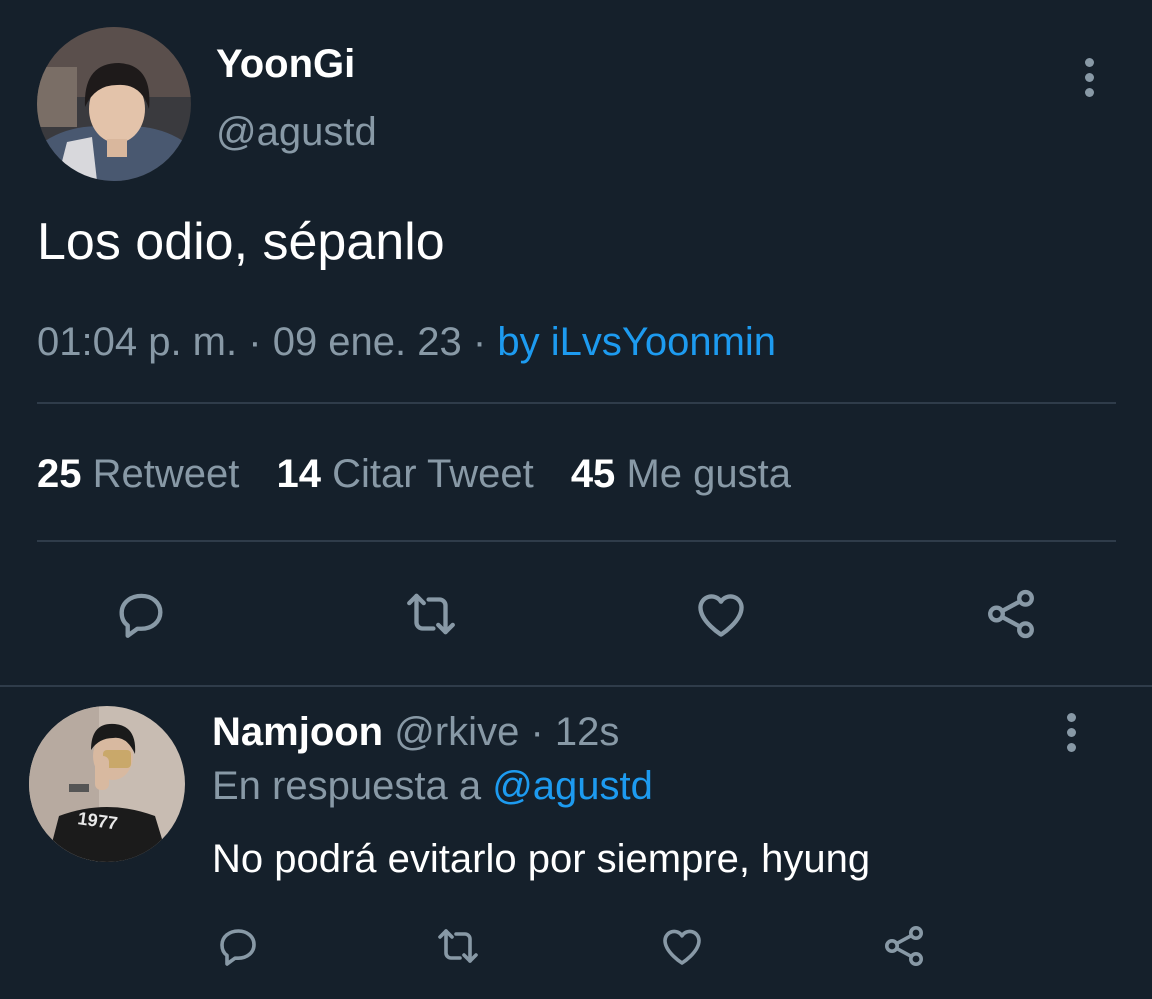 This screenshot has width=1152, height=999. I want to click on reply-header: Namjoon @rkive · 12s, so click(415, 732).